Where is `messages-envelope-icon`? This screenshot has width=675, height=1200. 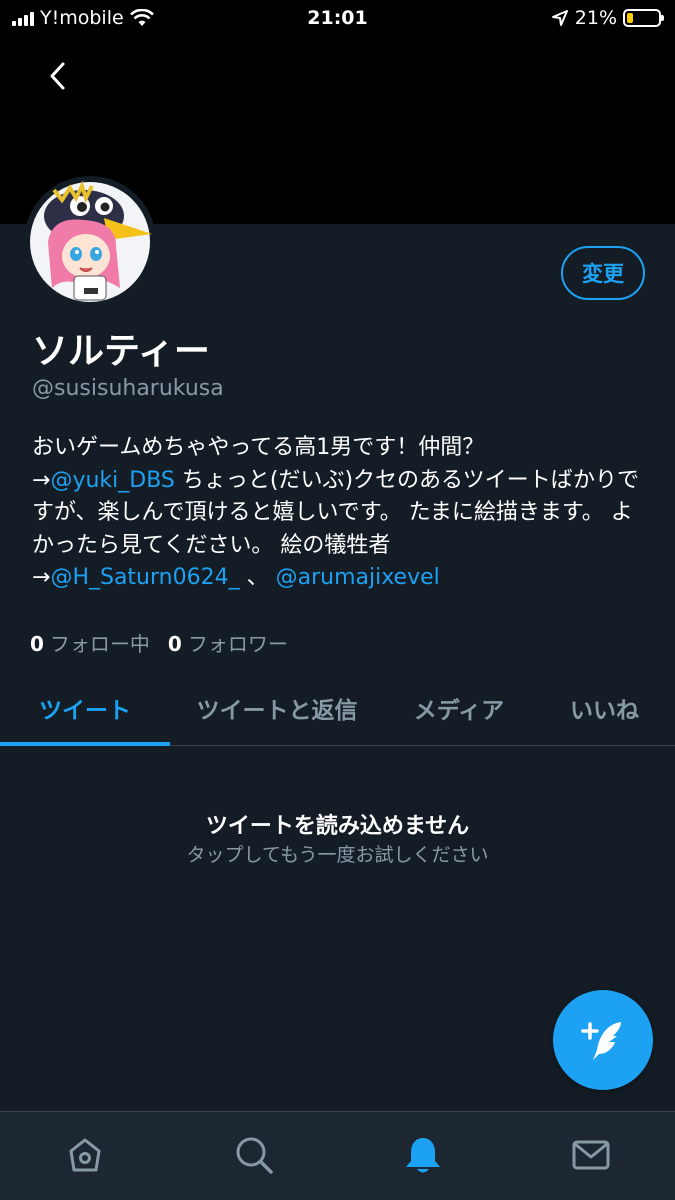
messages-envelope-icon is located at coordinates (591, 1155).